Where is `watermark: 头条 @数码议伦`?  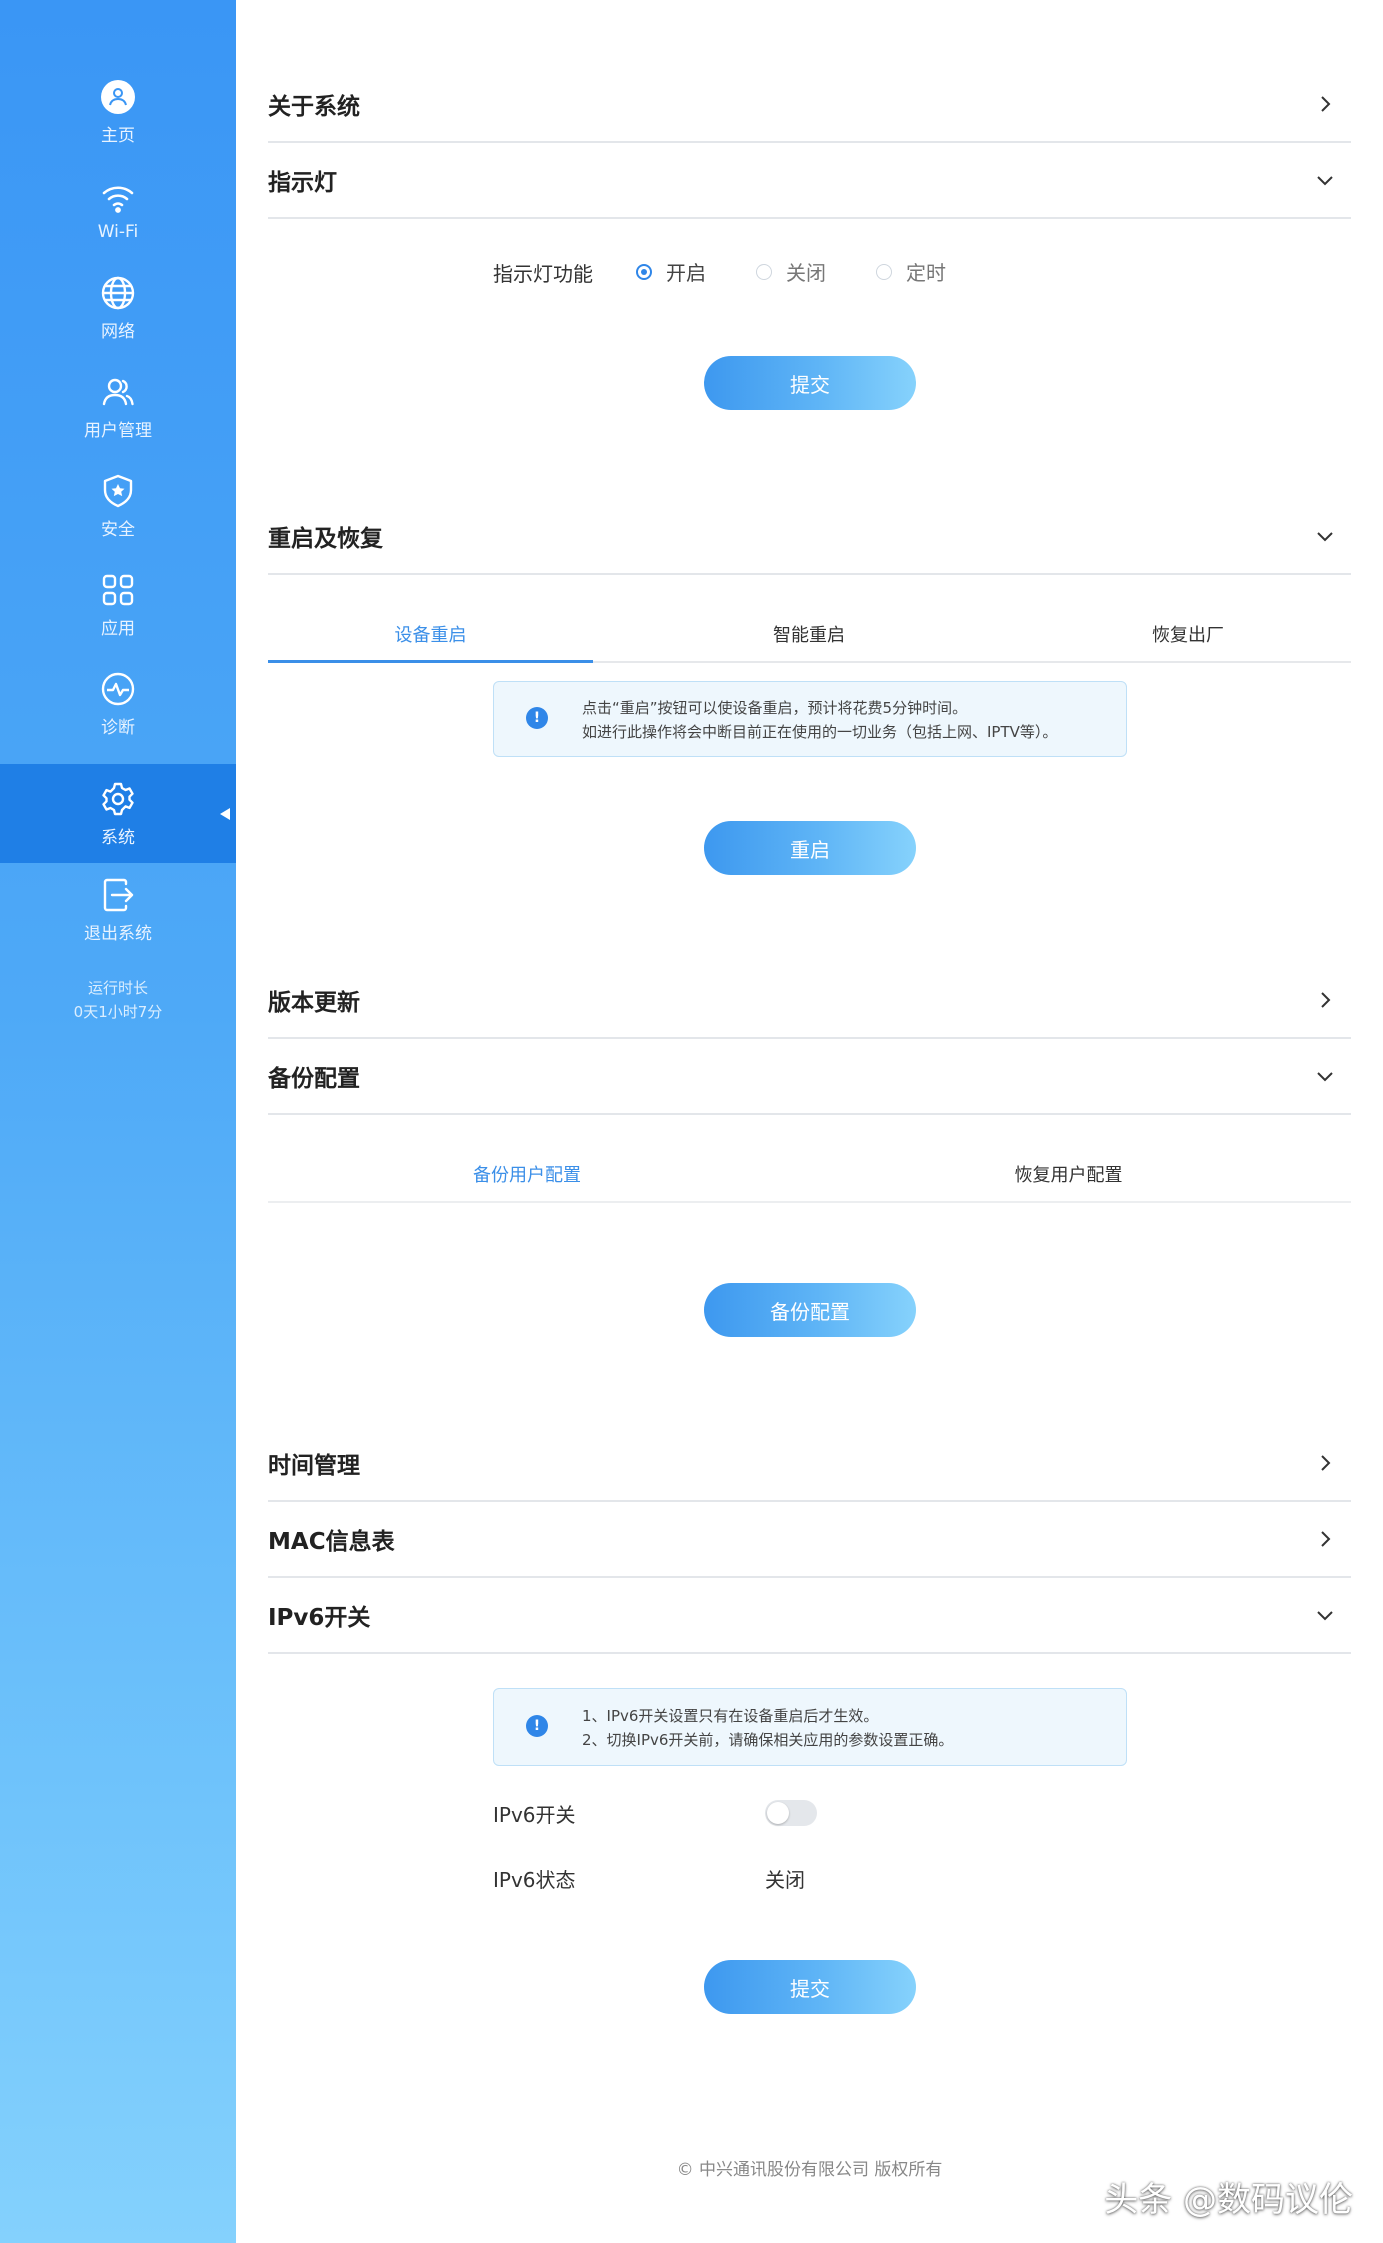
watermark: 头条 @数码议伦 is located at coordinates (1228, 2200).